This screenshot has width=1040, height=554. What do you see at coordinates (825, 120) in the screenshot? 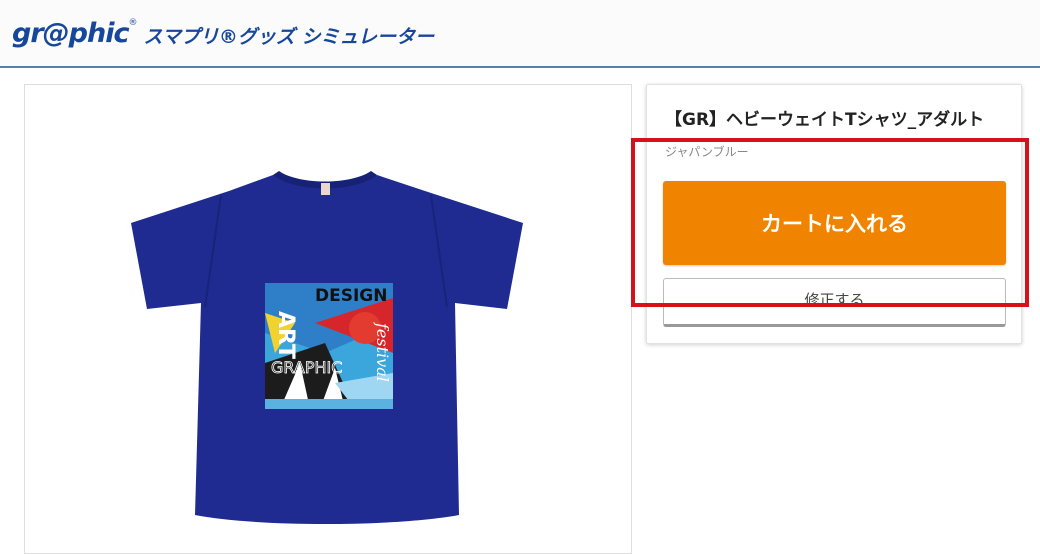
I see `product-title: 【GR】ヘビーウェイトTシャツ_アダルト` at bounding box center [825, 120].